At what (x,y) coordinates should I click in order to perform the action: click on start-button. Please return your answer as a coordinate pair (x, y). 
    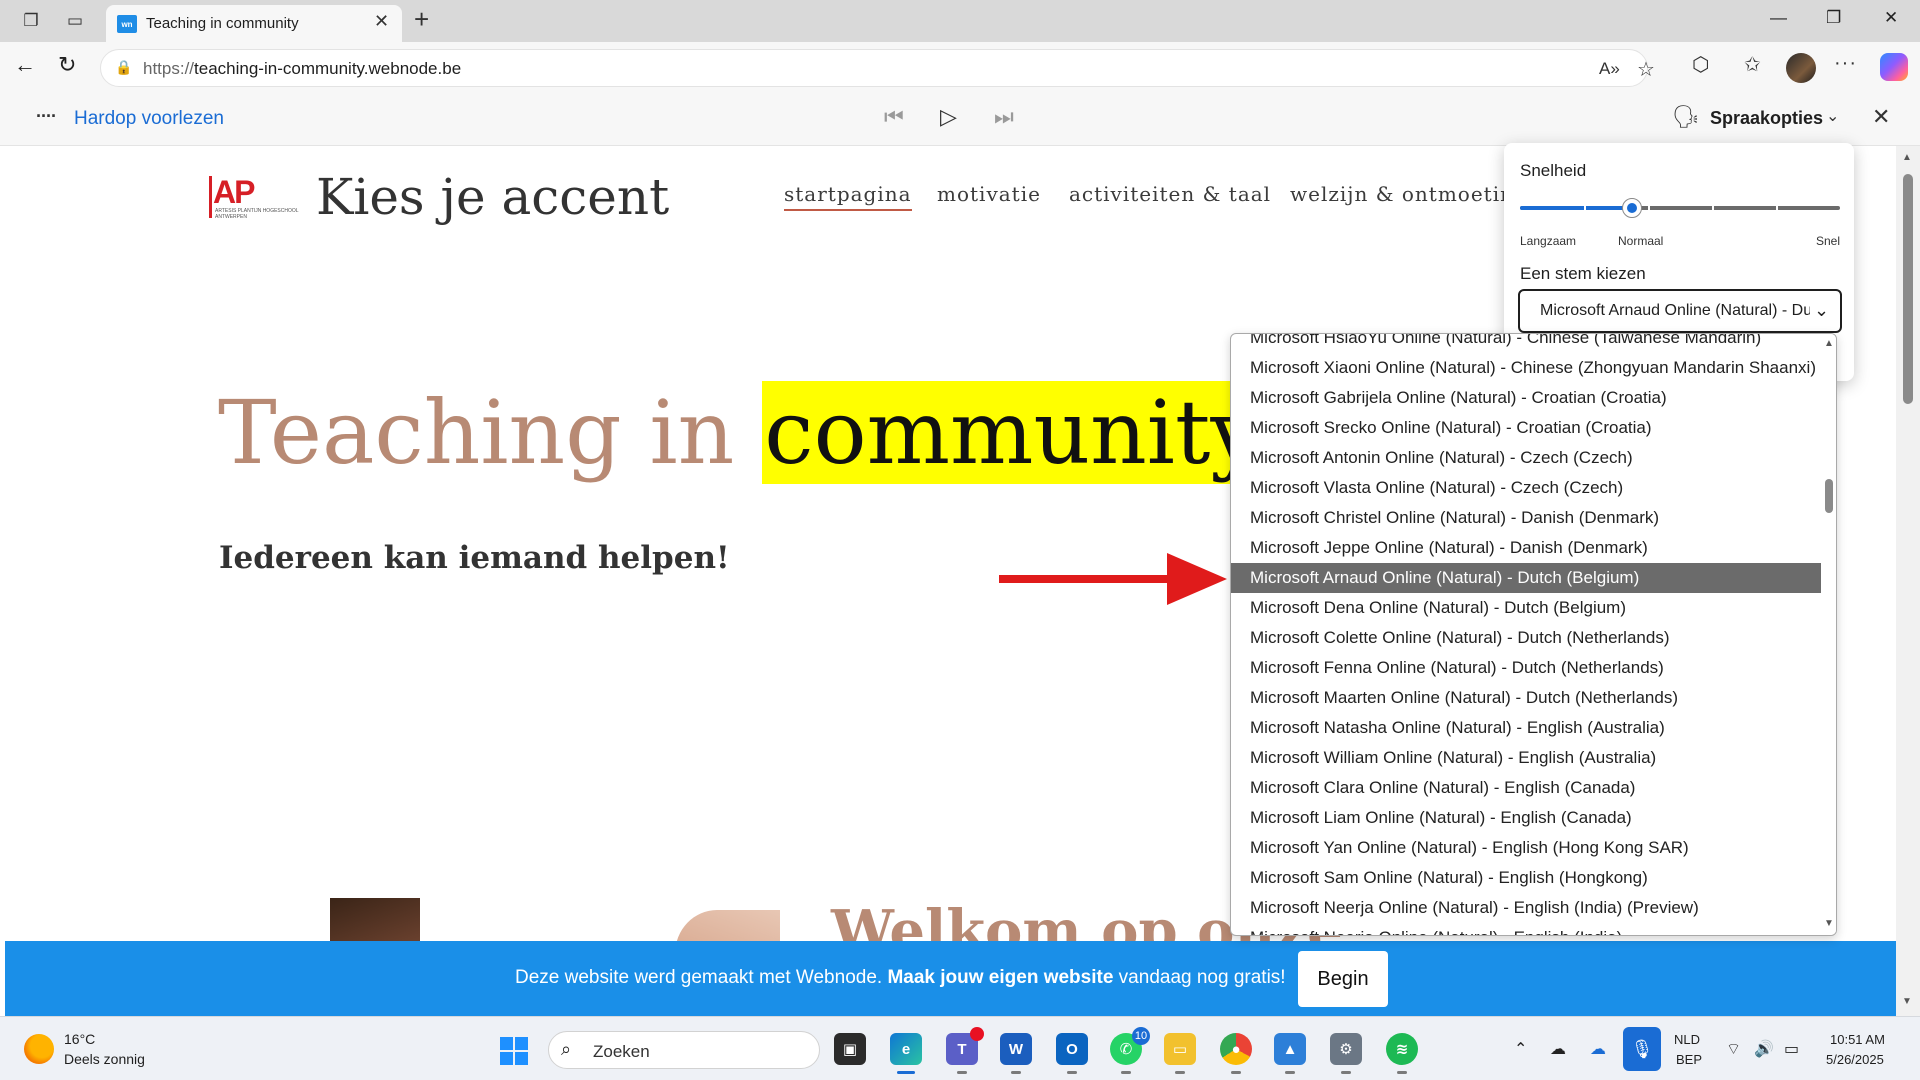
    Looking at the image, I should click on (514, 1051).